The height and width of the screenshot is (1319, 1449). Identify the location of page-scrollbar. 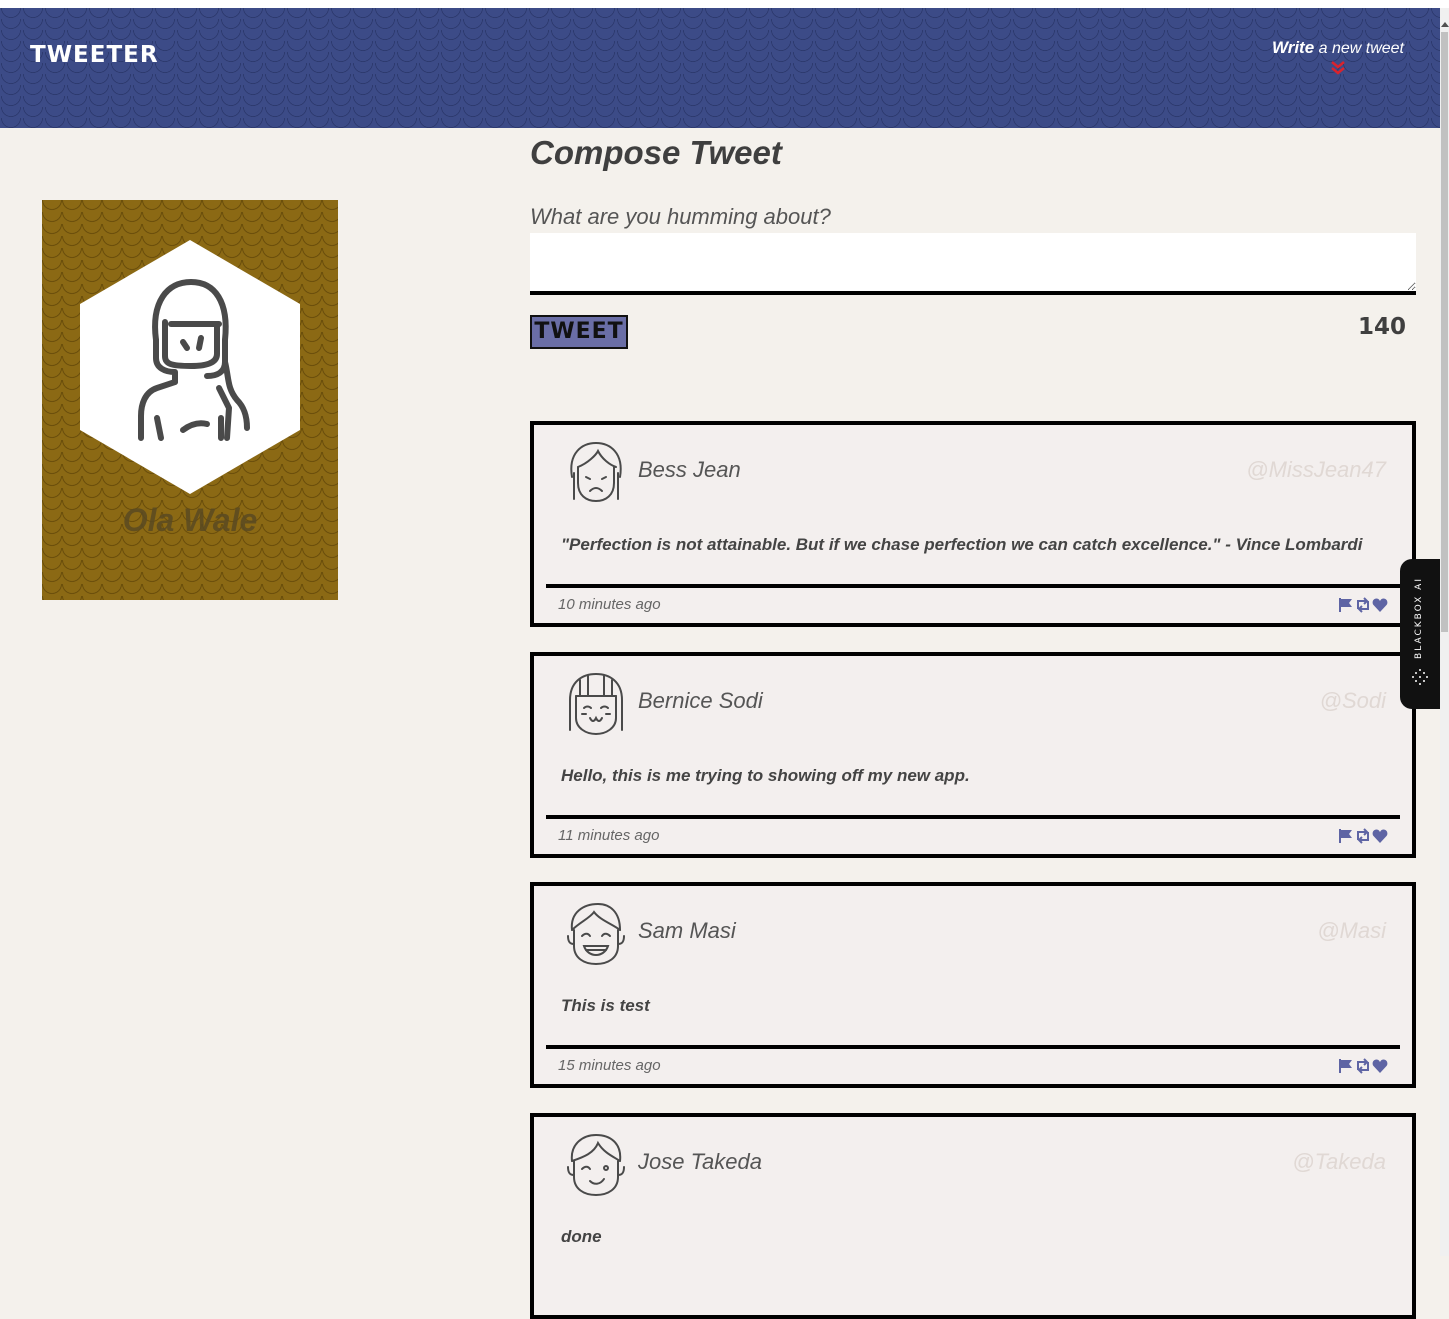
(1444, 632).